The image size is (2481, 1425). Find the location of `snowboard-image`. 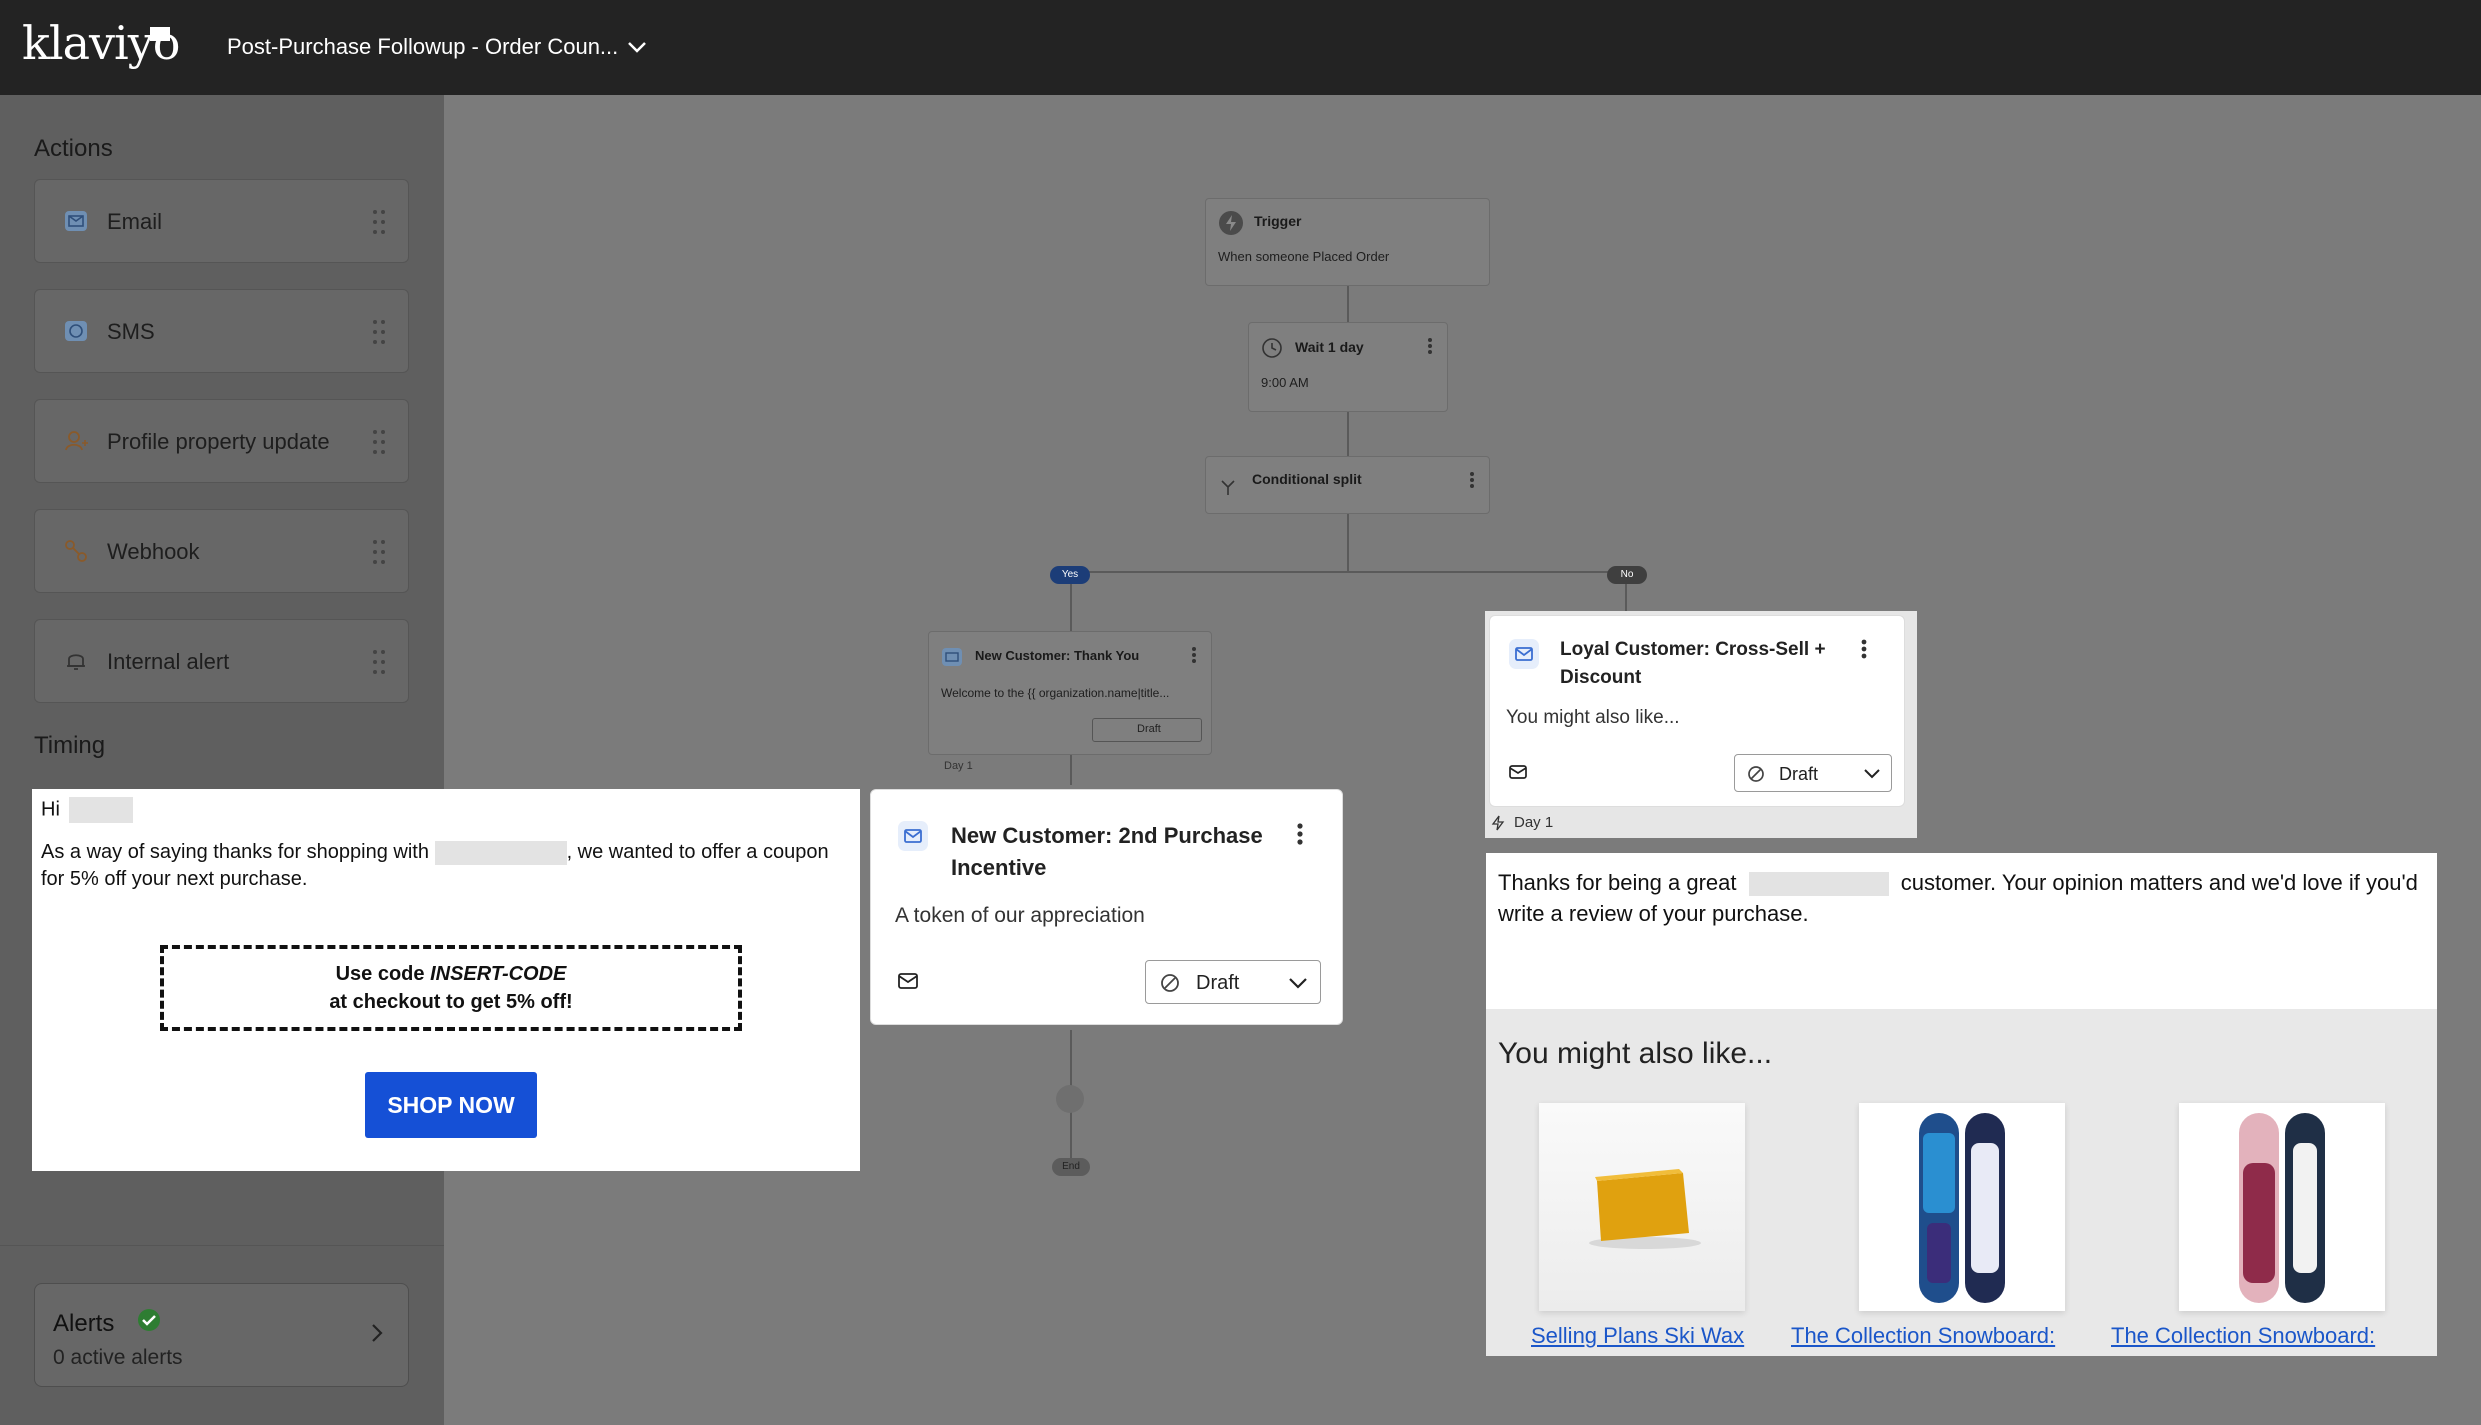

snowboard-image is located at coordinates (1962, 1207).